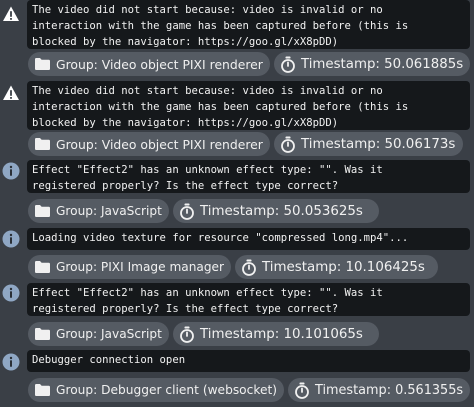 The width and height of the screenshot is (474, 407). What do you see at coordinates (248, 361) in the screenshot?
I see `log-message: Debugger connection open` at bounding box center [248, 361].